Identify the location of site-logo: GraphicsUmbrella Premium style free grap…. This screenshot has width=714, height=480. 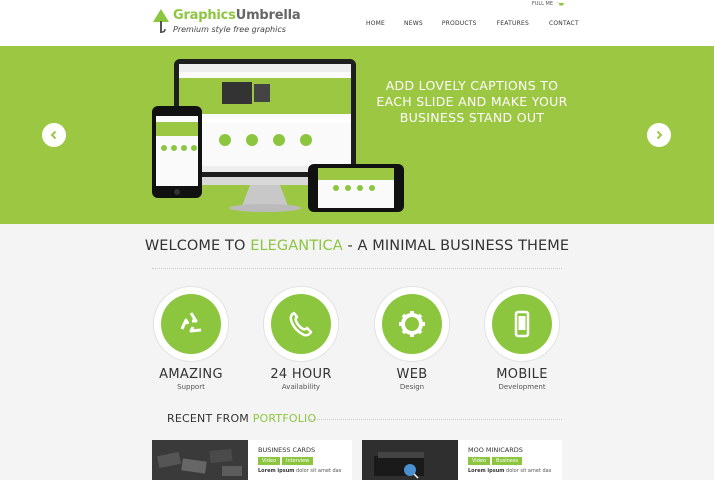
(226, 21).